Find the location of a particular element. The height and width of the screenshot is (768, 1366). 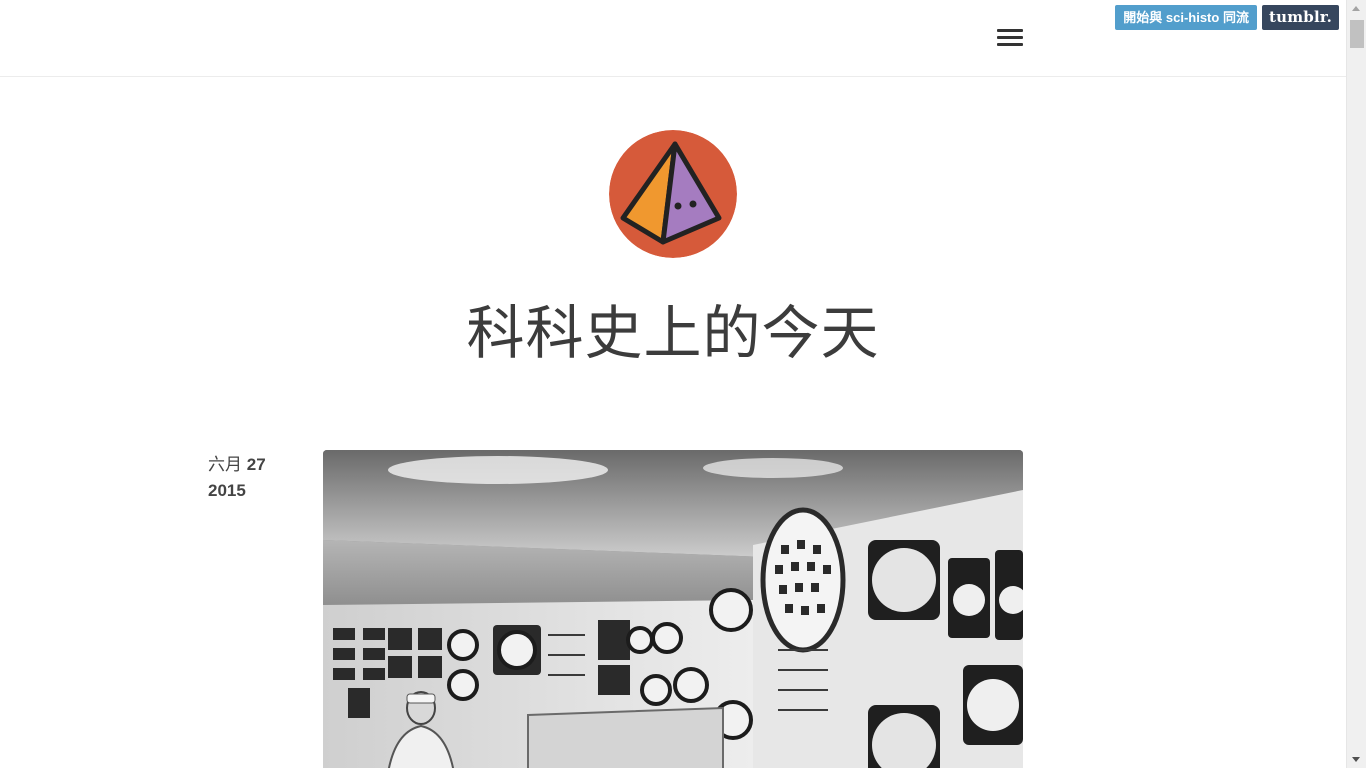

join-blog-button: 開始與 sci-histo 同流 is located at coordinates (1186, 17).